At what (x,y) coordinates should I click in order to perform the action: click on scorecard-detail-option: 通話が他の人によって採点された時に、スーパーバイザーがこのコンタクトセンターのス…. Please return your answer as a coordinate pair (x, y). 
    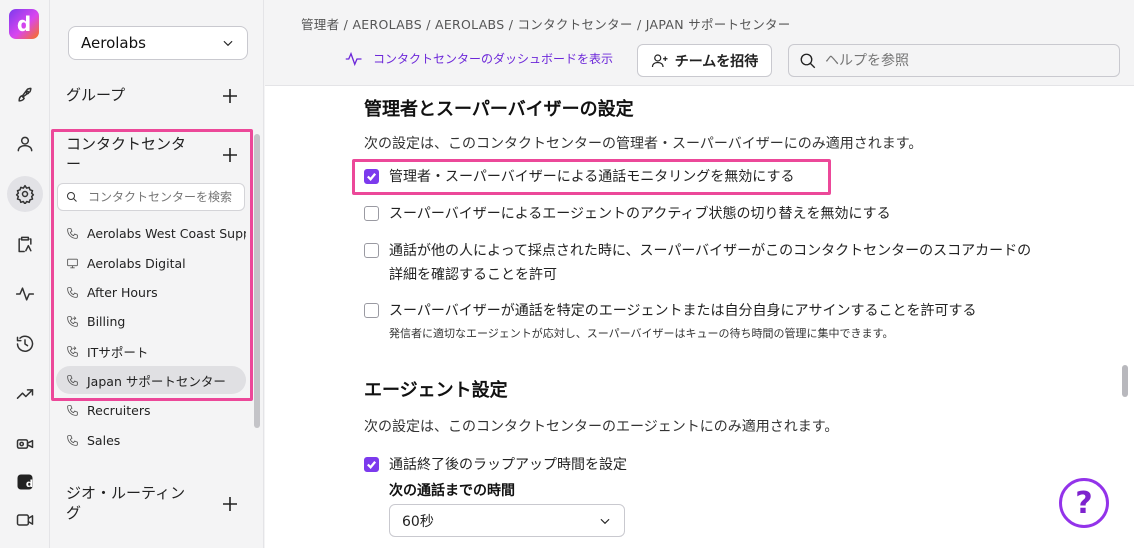
    Looking at the image, I should click on (697, 263).